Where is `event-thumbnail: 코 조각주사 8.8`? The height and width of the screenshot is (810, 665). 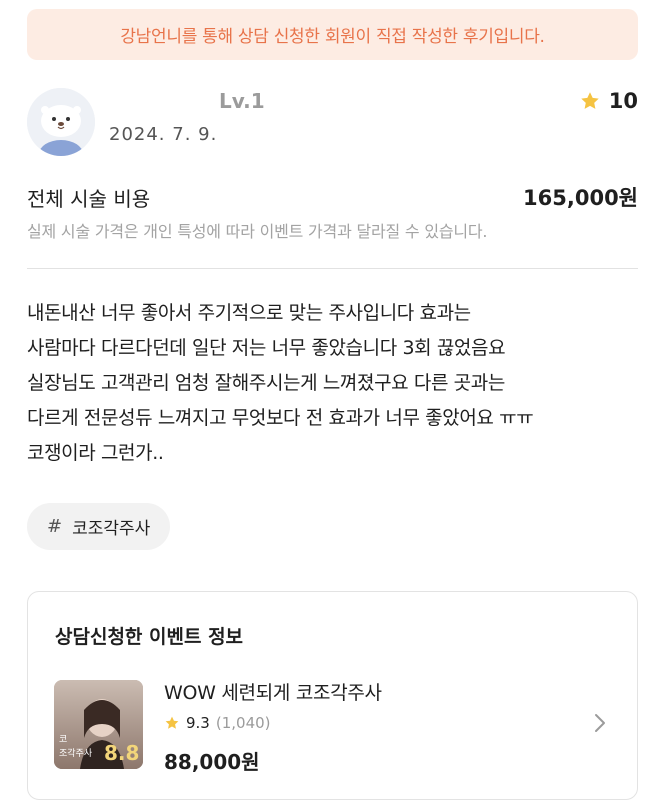 event-thumbnail: 코 조각주사 8.8 is located at coordinates (98, 724).